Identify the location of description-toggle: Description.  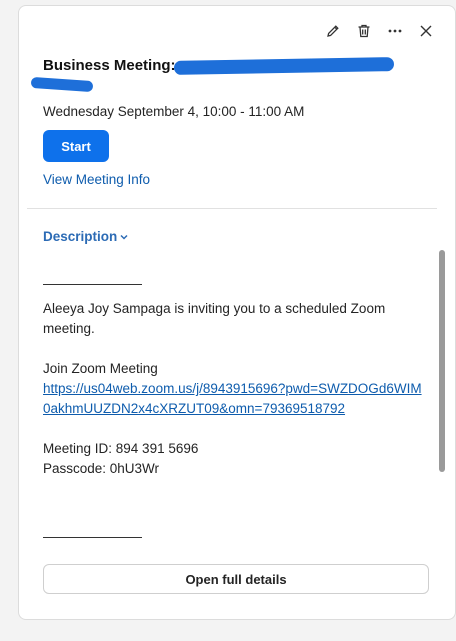
(86, 236).